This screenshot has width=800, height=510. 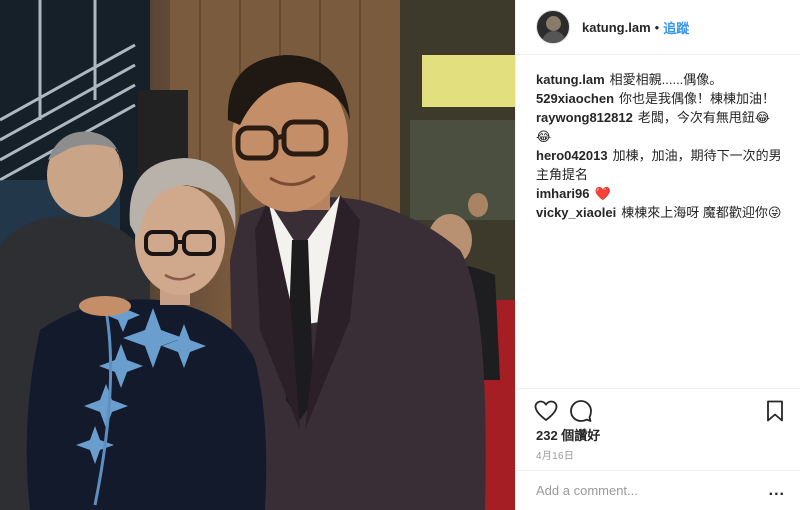 I want to click on comment-username: 529xiaochen, so click(x=575, y=98).